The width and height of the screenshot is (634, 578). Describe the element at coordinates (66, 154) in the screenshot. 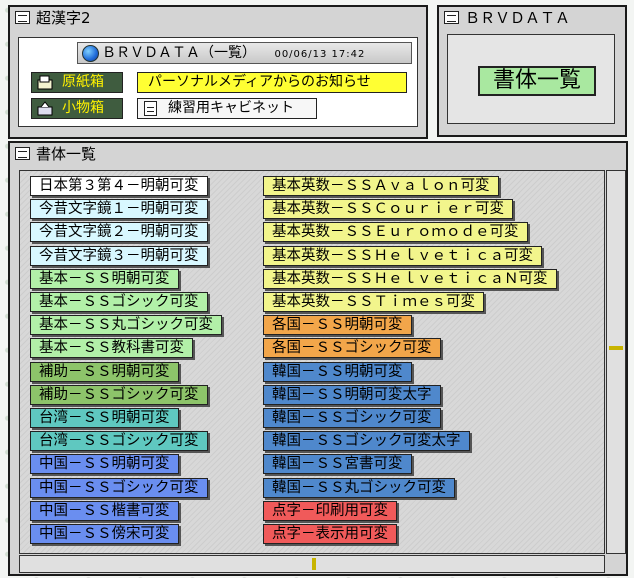

I see `window-title: 書体一覧` at that location.